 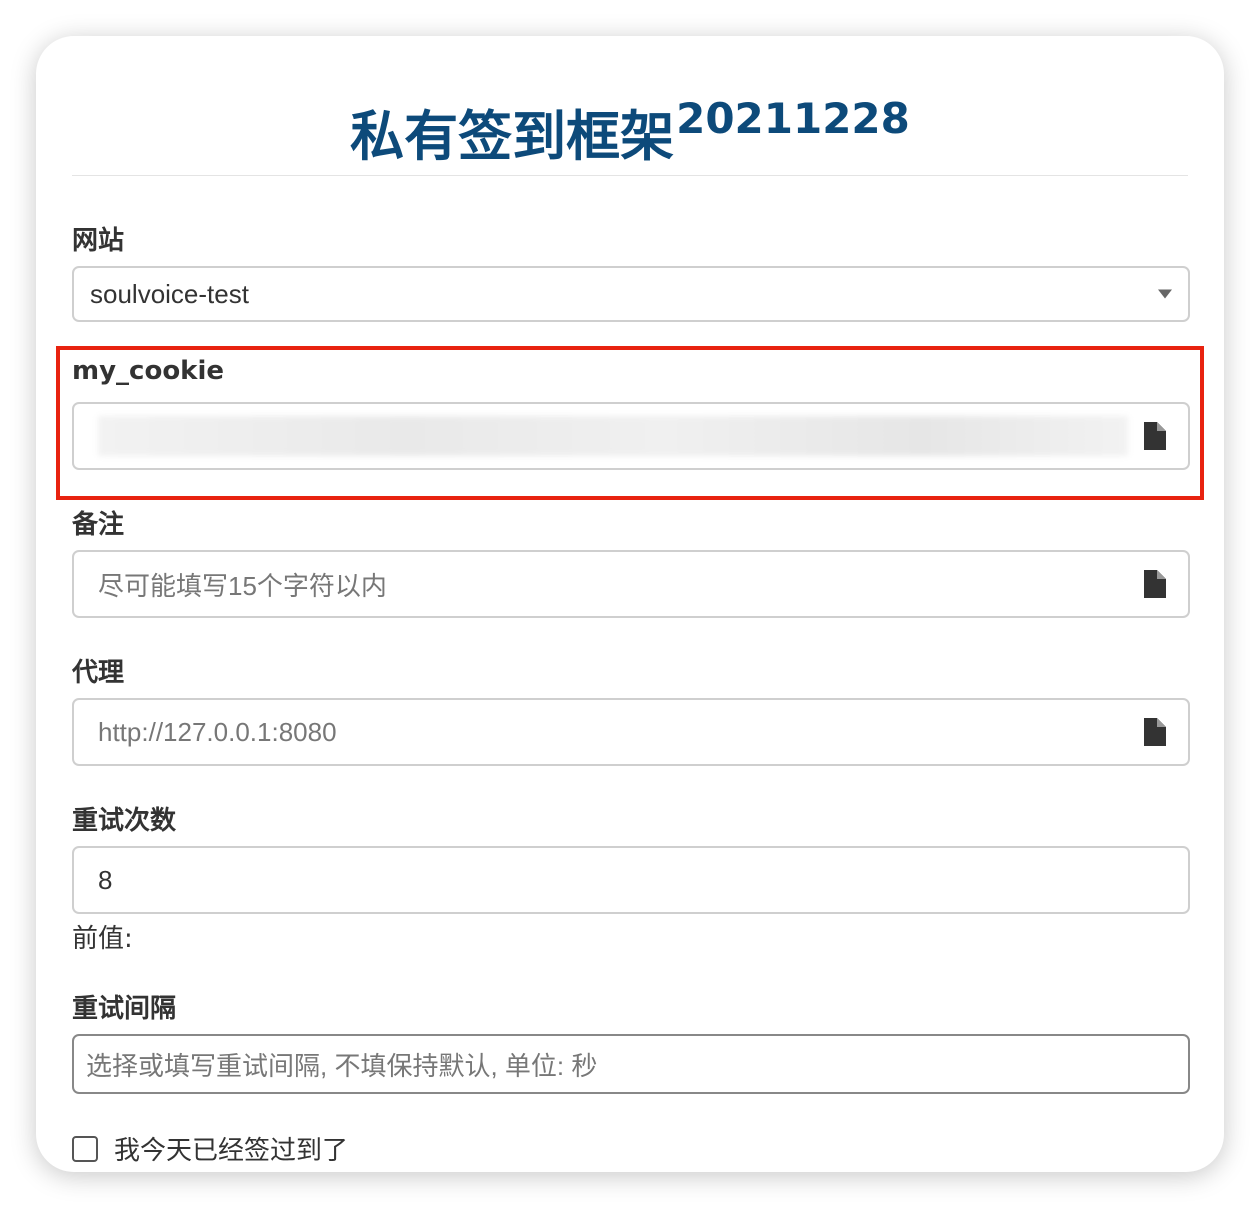 What do you see at coordinates (242, 585) in the screenshot?
I see `note-placeholder: 尽可能填写15个字符以内` at bounding box center [242, 585].